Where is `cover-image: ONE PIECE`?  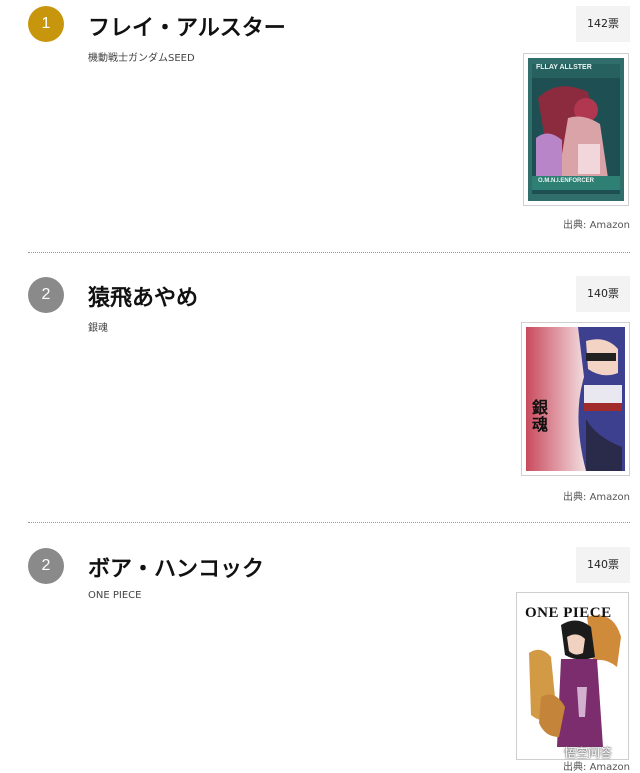 cover-image: ONE PIECE is located at coordinates (572, 676).